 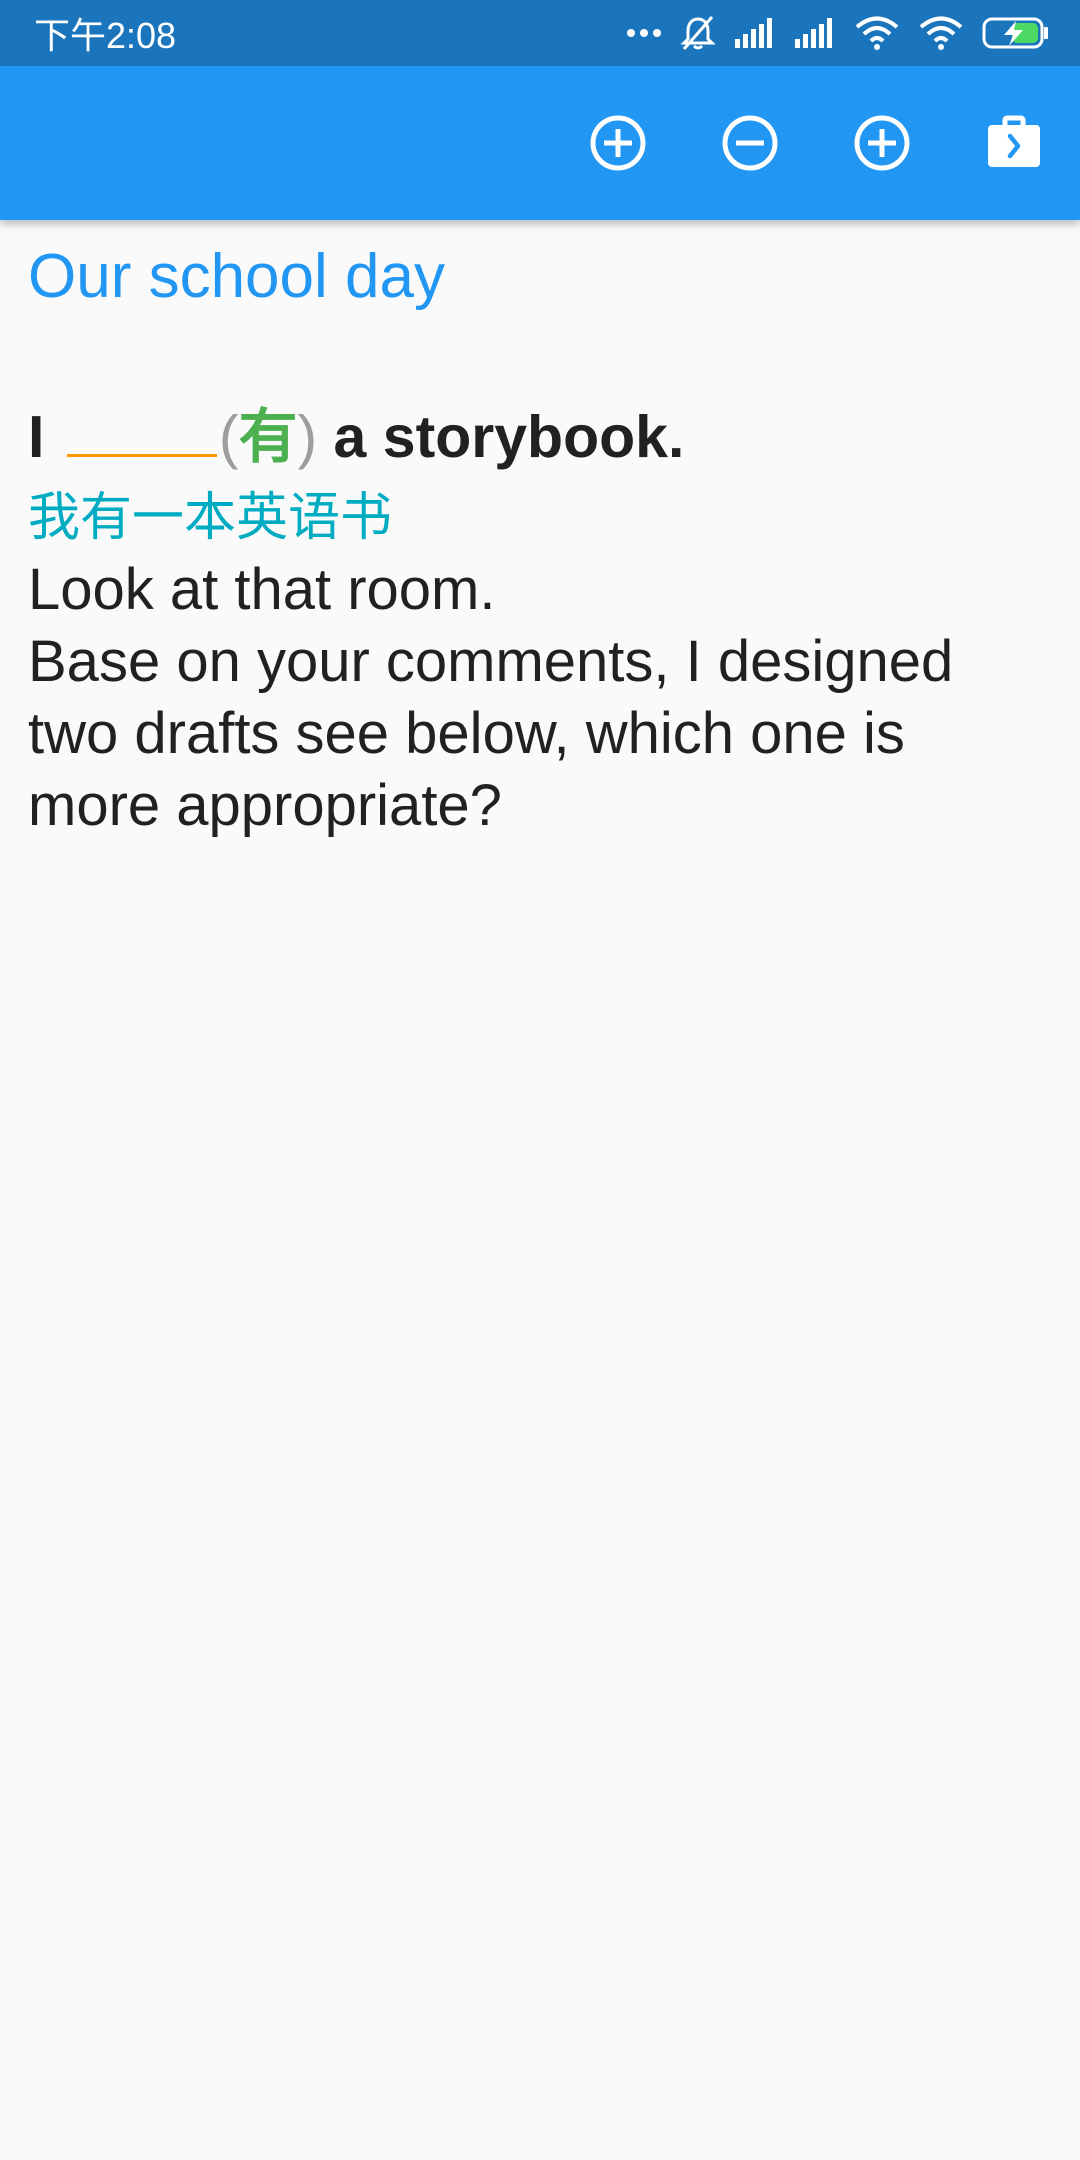 What do you see at coordinates (509, 437) in the screenshot?
I see `sentence-end: a storybook.` at bounding box center [509, 437].